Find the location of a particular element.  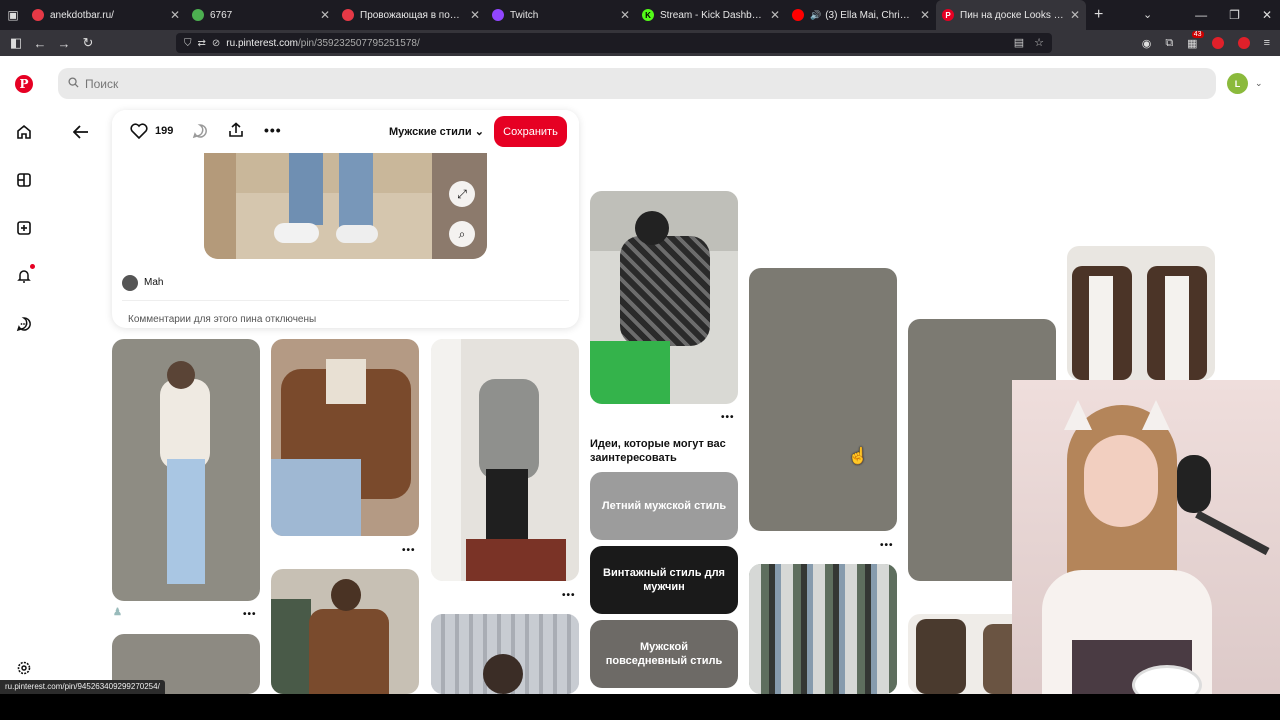

browser-tab: K Stream - Kick Dashboard ✕ is located at coordinates (711, 15).